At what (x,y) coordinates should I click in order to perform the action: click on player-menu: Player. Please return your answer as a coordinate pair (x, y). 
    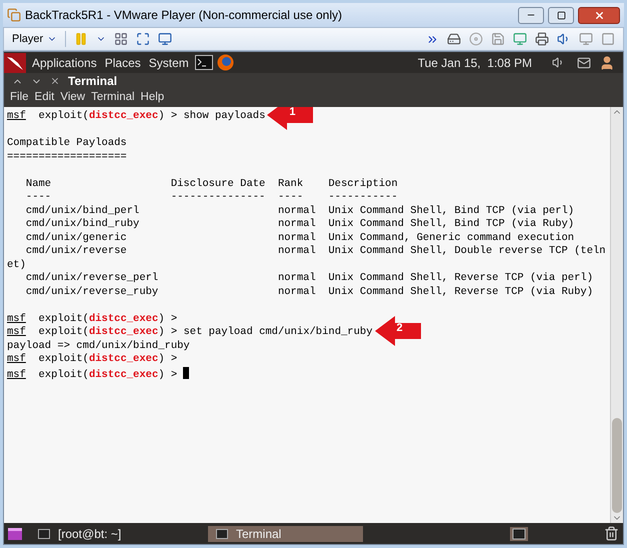
    Looking at the image, I should click on (35, 39).